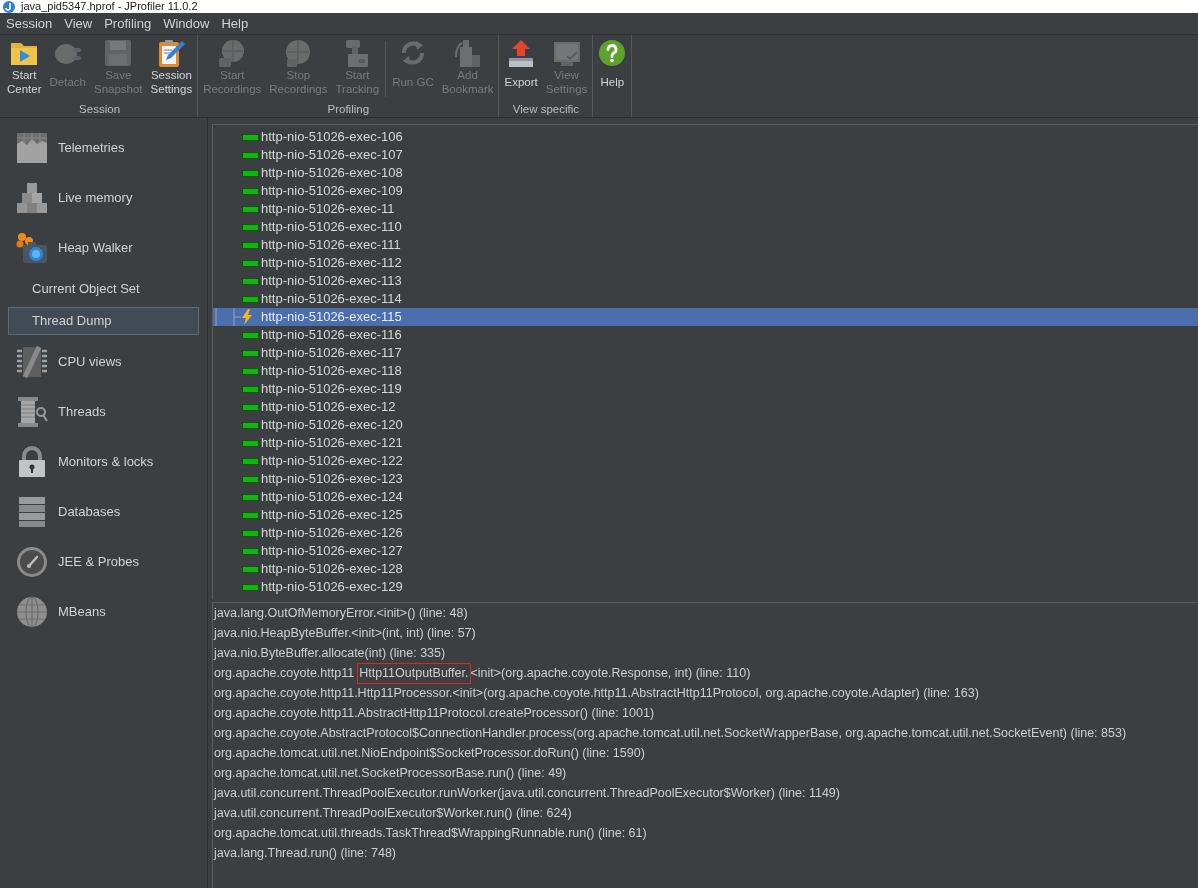 Image resolution: width=1198 pixels, height=888 pixels. I want to click on lightning-icon, so click(247, 317).